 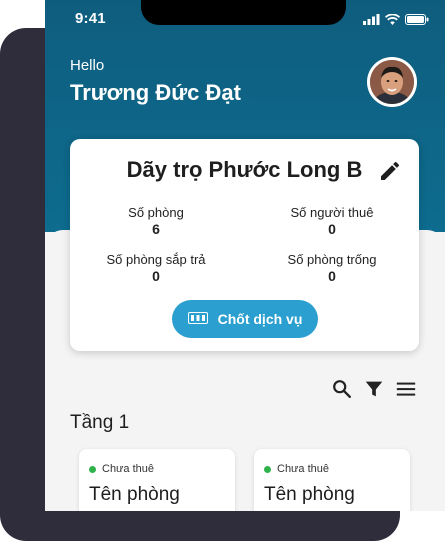 I want to click on signal-icon, so click(x=371, y=21).